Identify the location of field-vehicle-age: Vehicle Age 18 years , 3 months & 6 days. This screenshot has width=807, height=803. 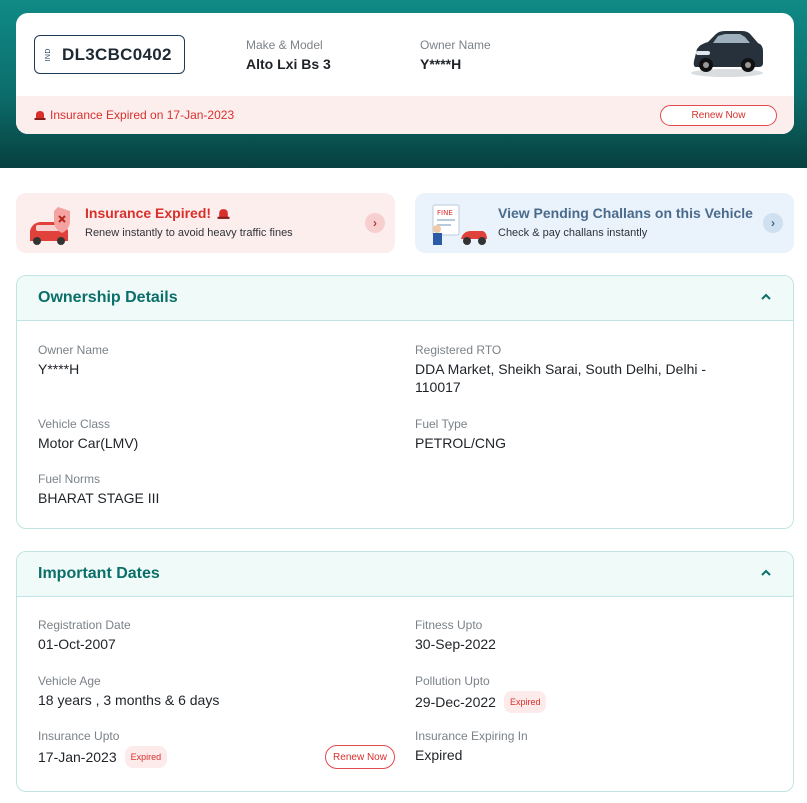
(208, 691).